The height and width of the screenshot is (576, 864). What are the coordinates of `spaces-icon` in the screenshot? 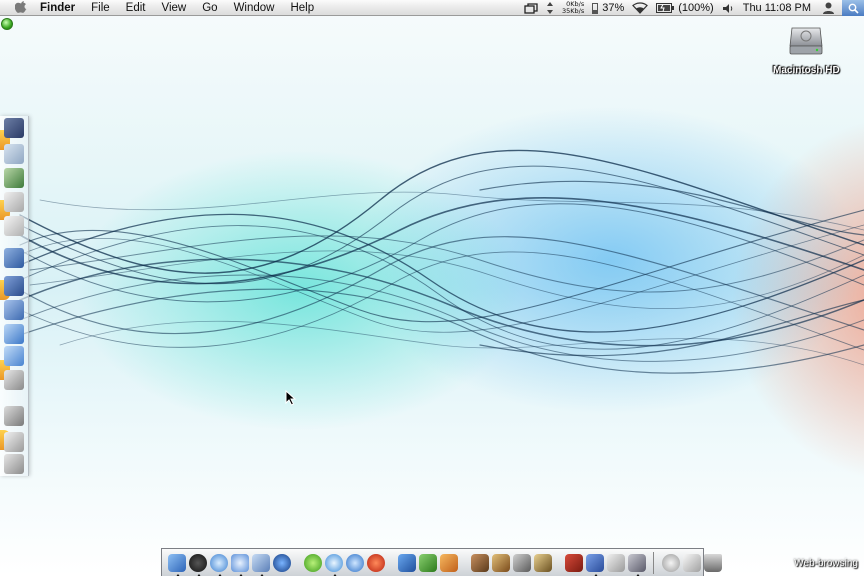 It's located at (531, 8).